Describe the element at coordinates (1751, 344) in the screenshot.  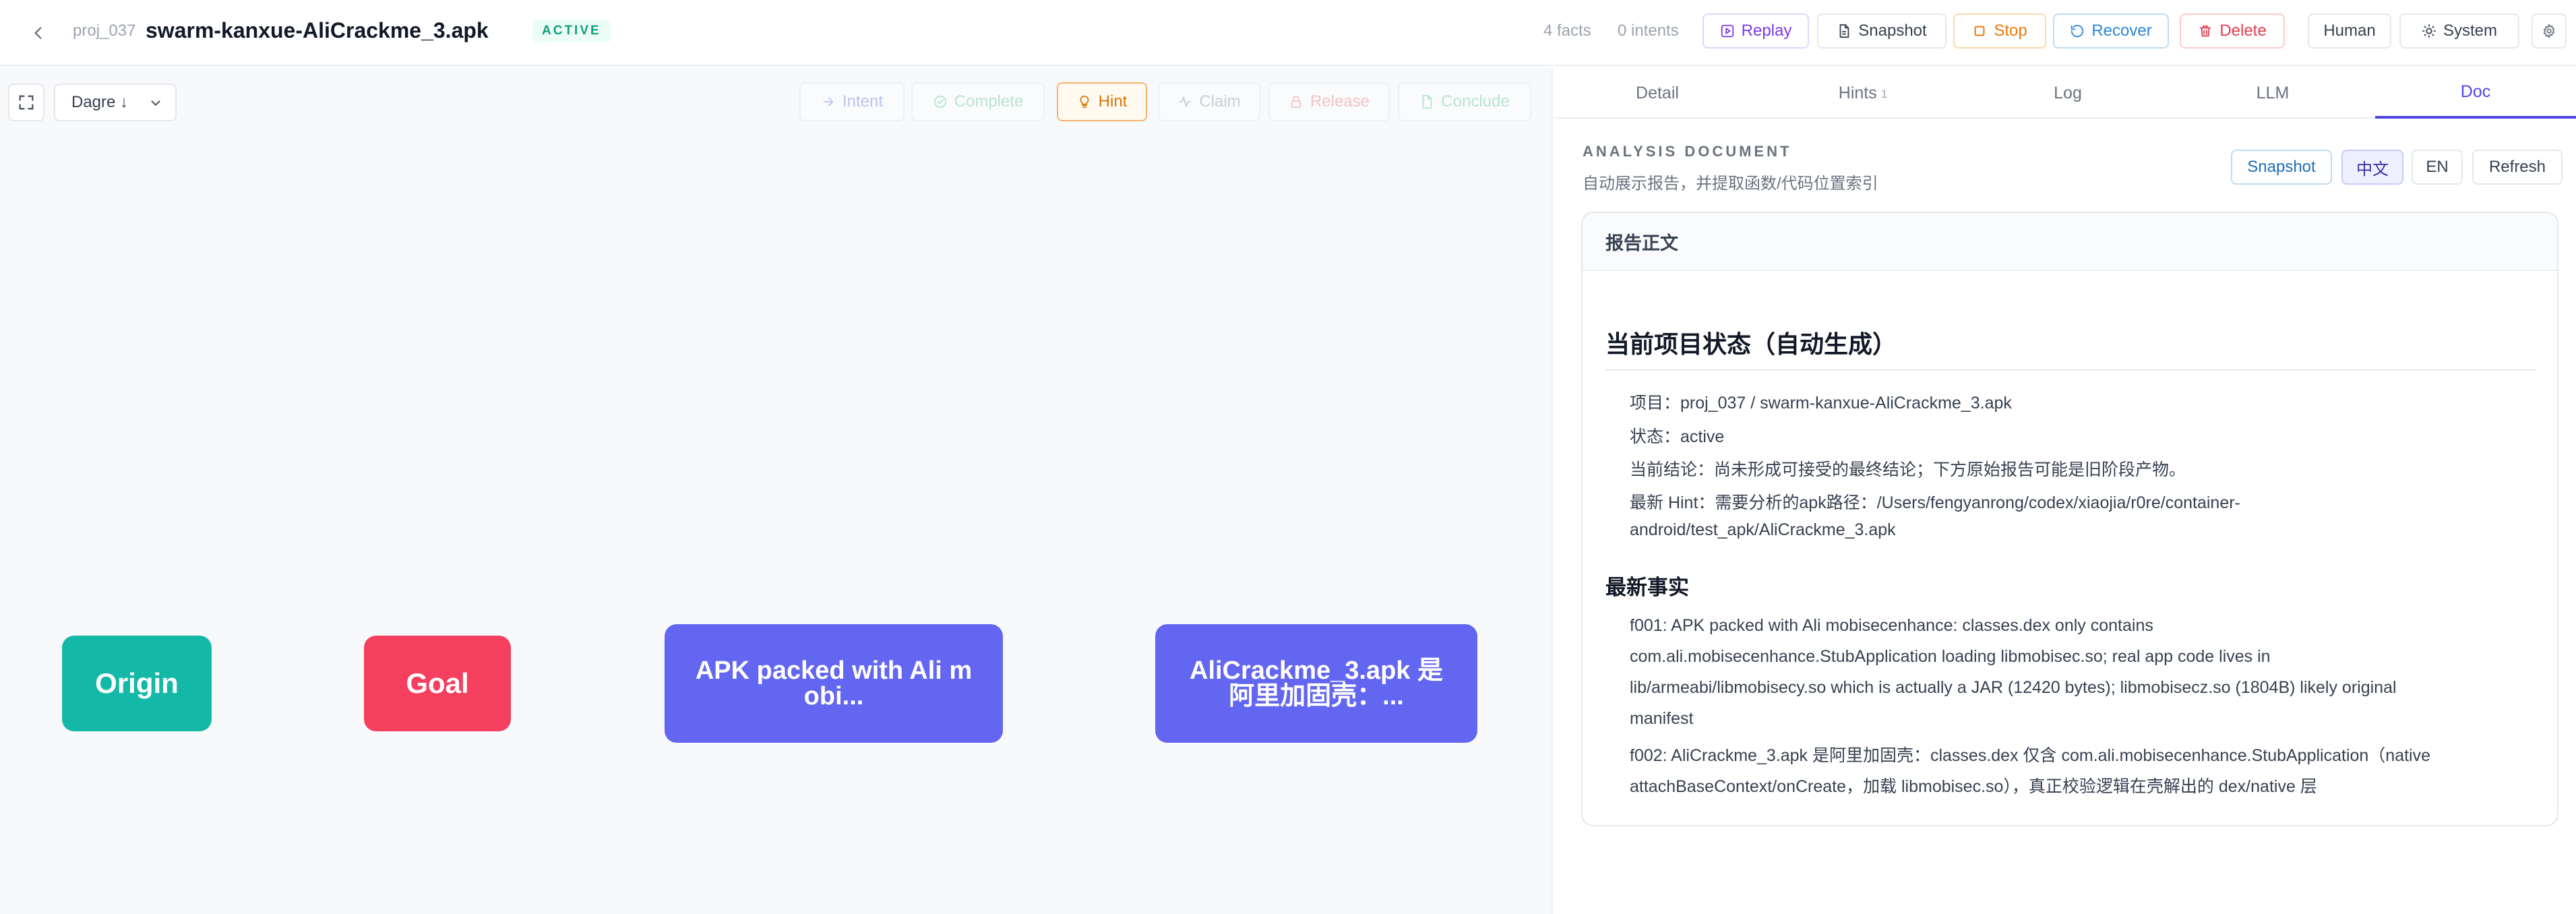
I see `report-heading: 当前项目状态（自动生成）` at that location.